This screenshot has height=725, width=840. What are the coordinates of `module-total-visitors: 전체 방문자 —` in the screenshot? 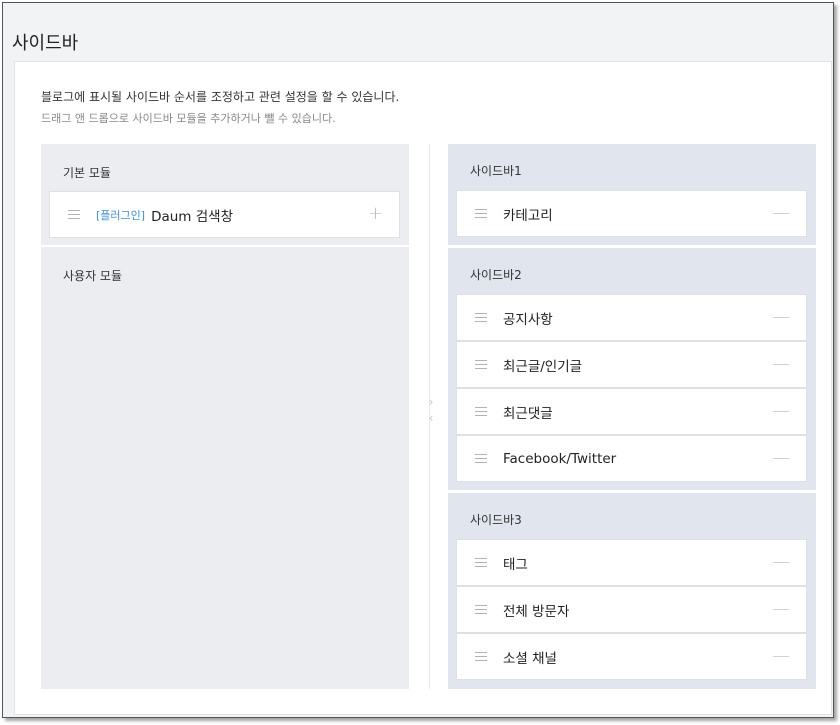 It's located at (631, 609).